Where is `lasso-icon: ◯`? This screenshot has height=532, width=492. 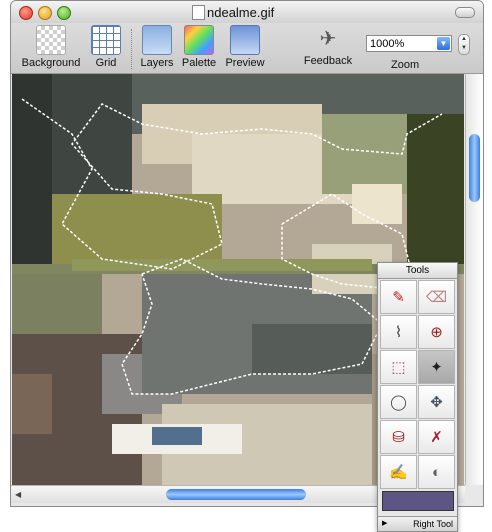 lasso-icon: ◯ is located at coordinates (398, 402).